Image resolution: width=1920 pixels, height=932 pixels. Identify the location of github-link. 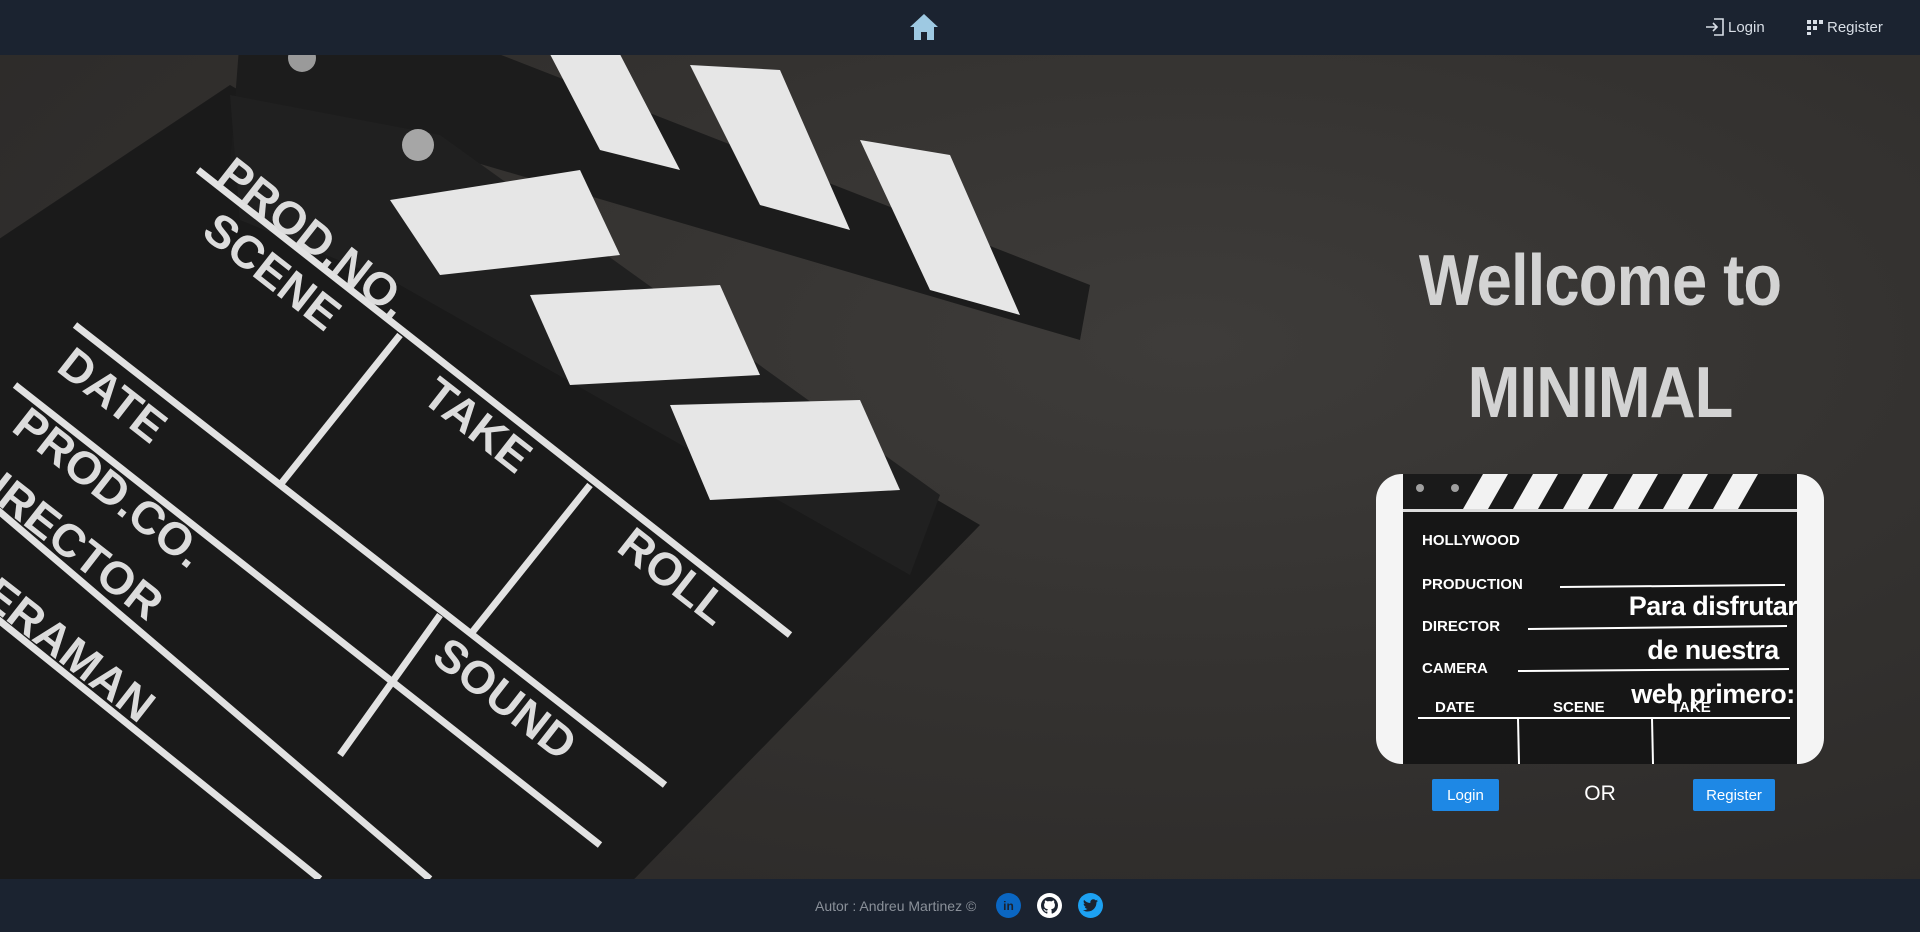
(1049, 905).